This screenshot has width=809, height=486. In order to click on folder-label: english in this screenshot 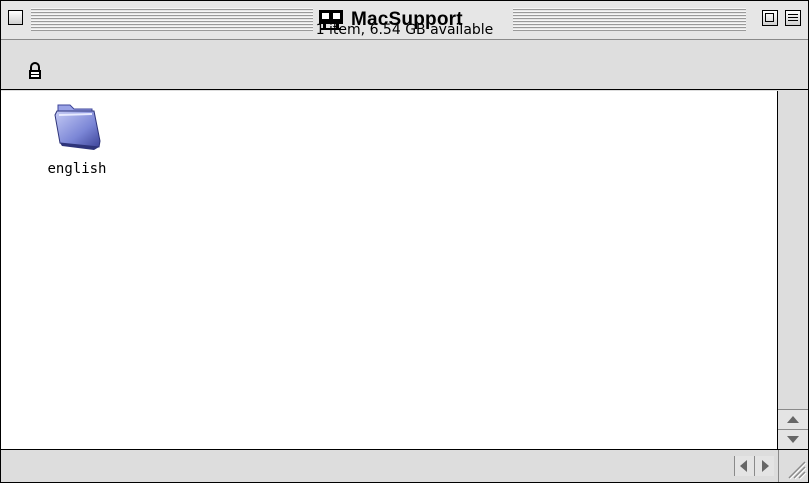, I will do `click(76, 169)`.